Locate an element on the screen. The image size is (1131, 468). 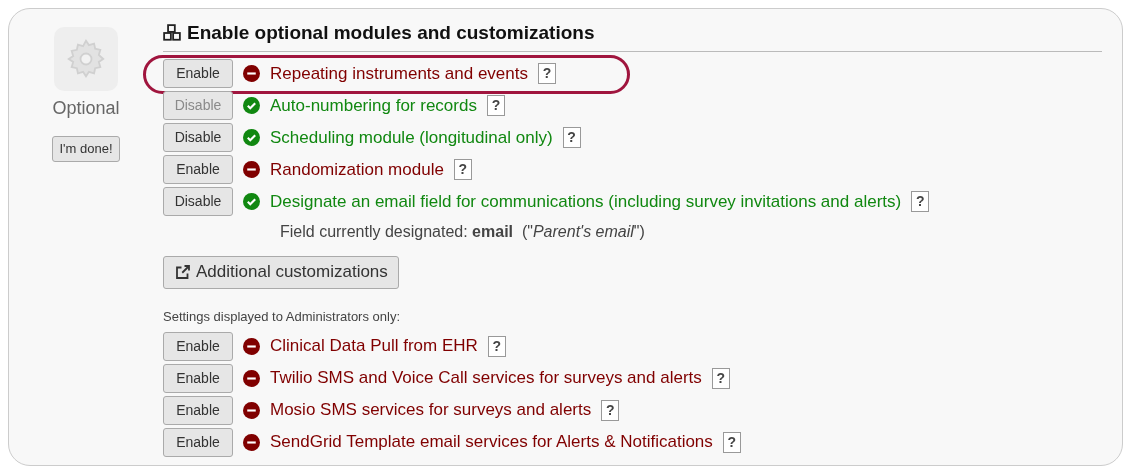
module-label: Twilio SMS and Voice Call services for surveys and alerts is located at coordinates (486, 378).